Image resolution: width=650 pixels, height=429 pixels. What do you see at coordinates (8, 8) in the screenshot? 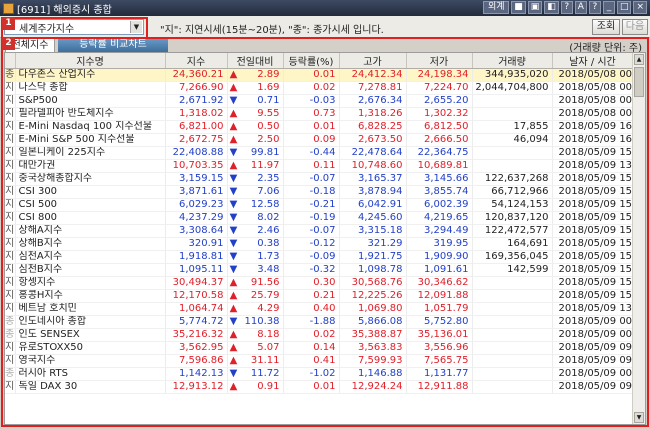
I see `app-icon` at bounding box center [8, 8].